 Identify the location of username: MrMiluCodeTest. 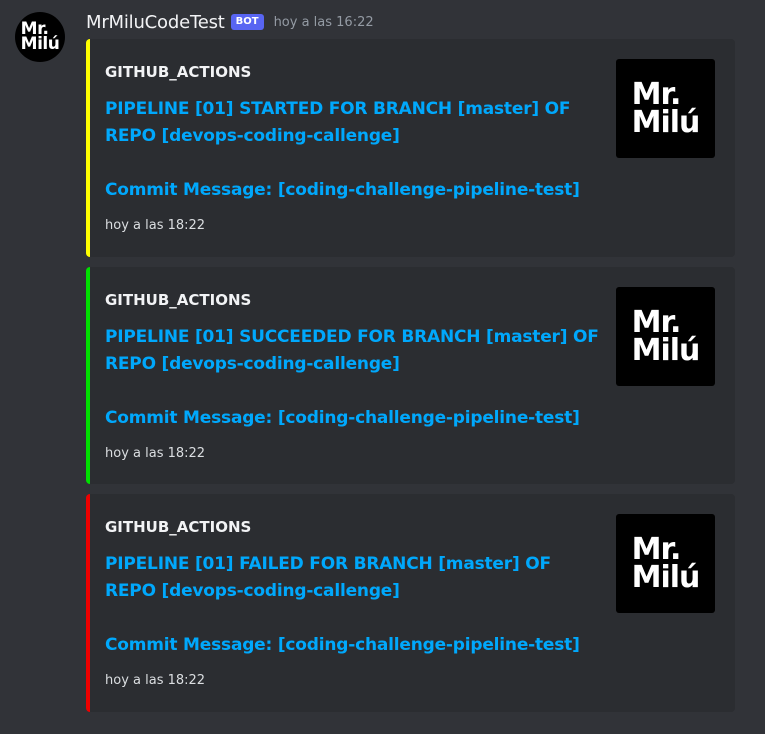
(155, 22).